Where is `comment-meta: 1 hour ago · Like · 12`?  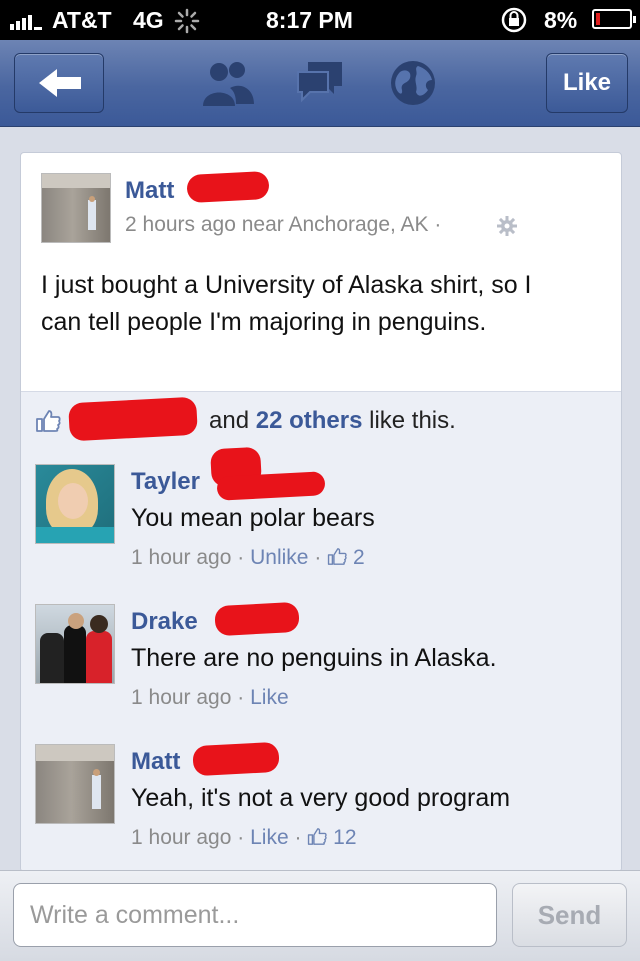
comment-meta: 1 hour ago · Like · 12 is located at coordinates (244, 838).